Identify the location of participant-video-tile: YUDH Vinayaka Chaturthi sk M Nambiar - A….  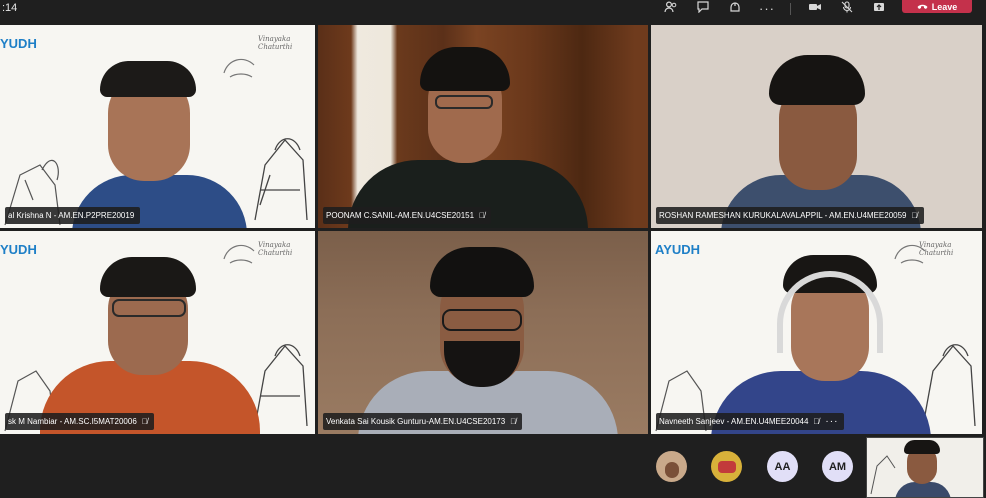
(157, 332).